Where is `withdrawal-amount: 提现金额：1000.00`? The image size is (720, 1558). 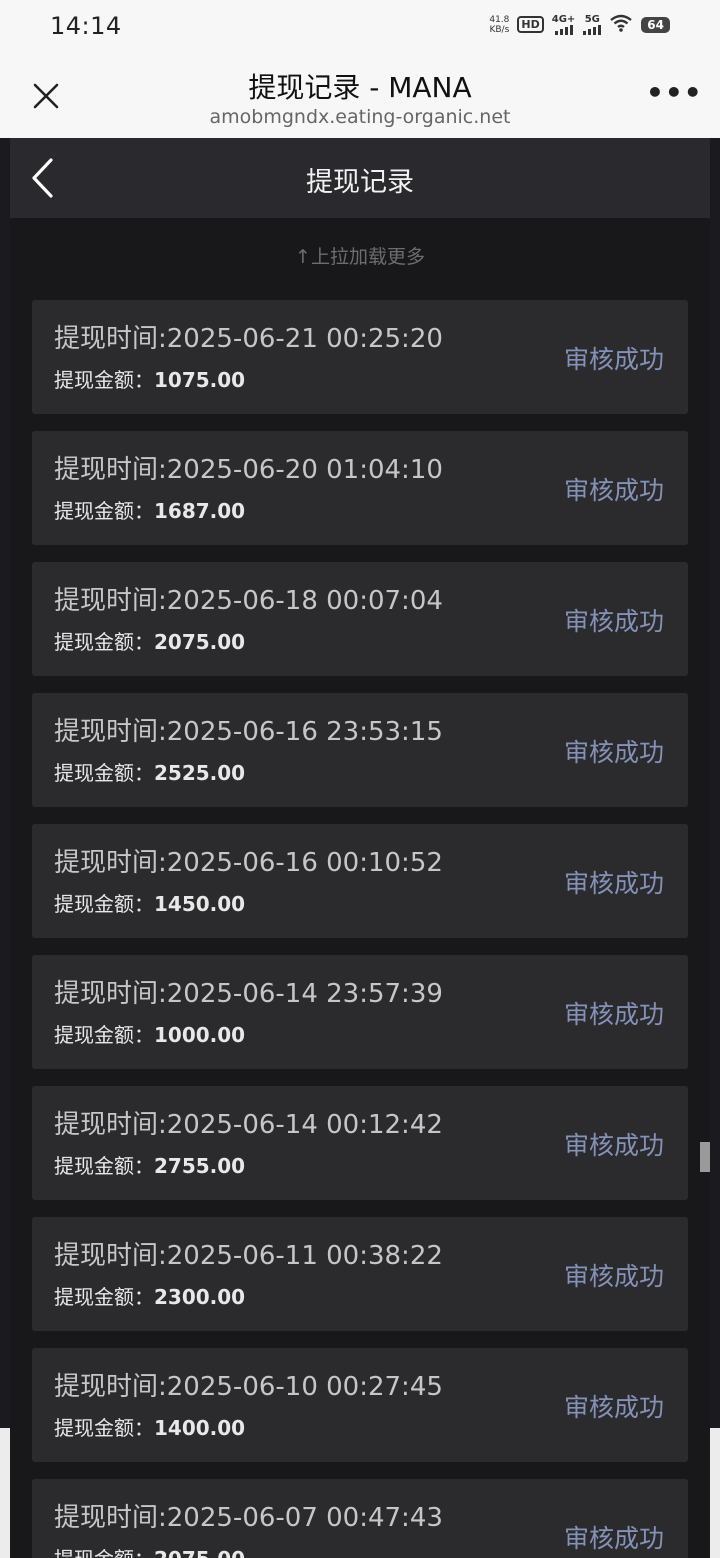
withdrawal-amount: 提现金额：1000.00 is located at coordinates (149, 1033).